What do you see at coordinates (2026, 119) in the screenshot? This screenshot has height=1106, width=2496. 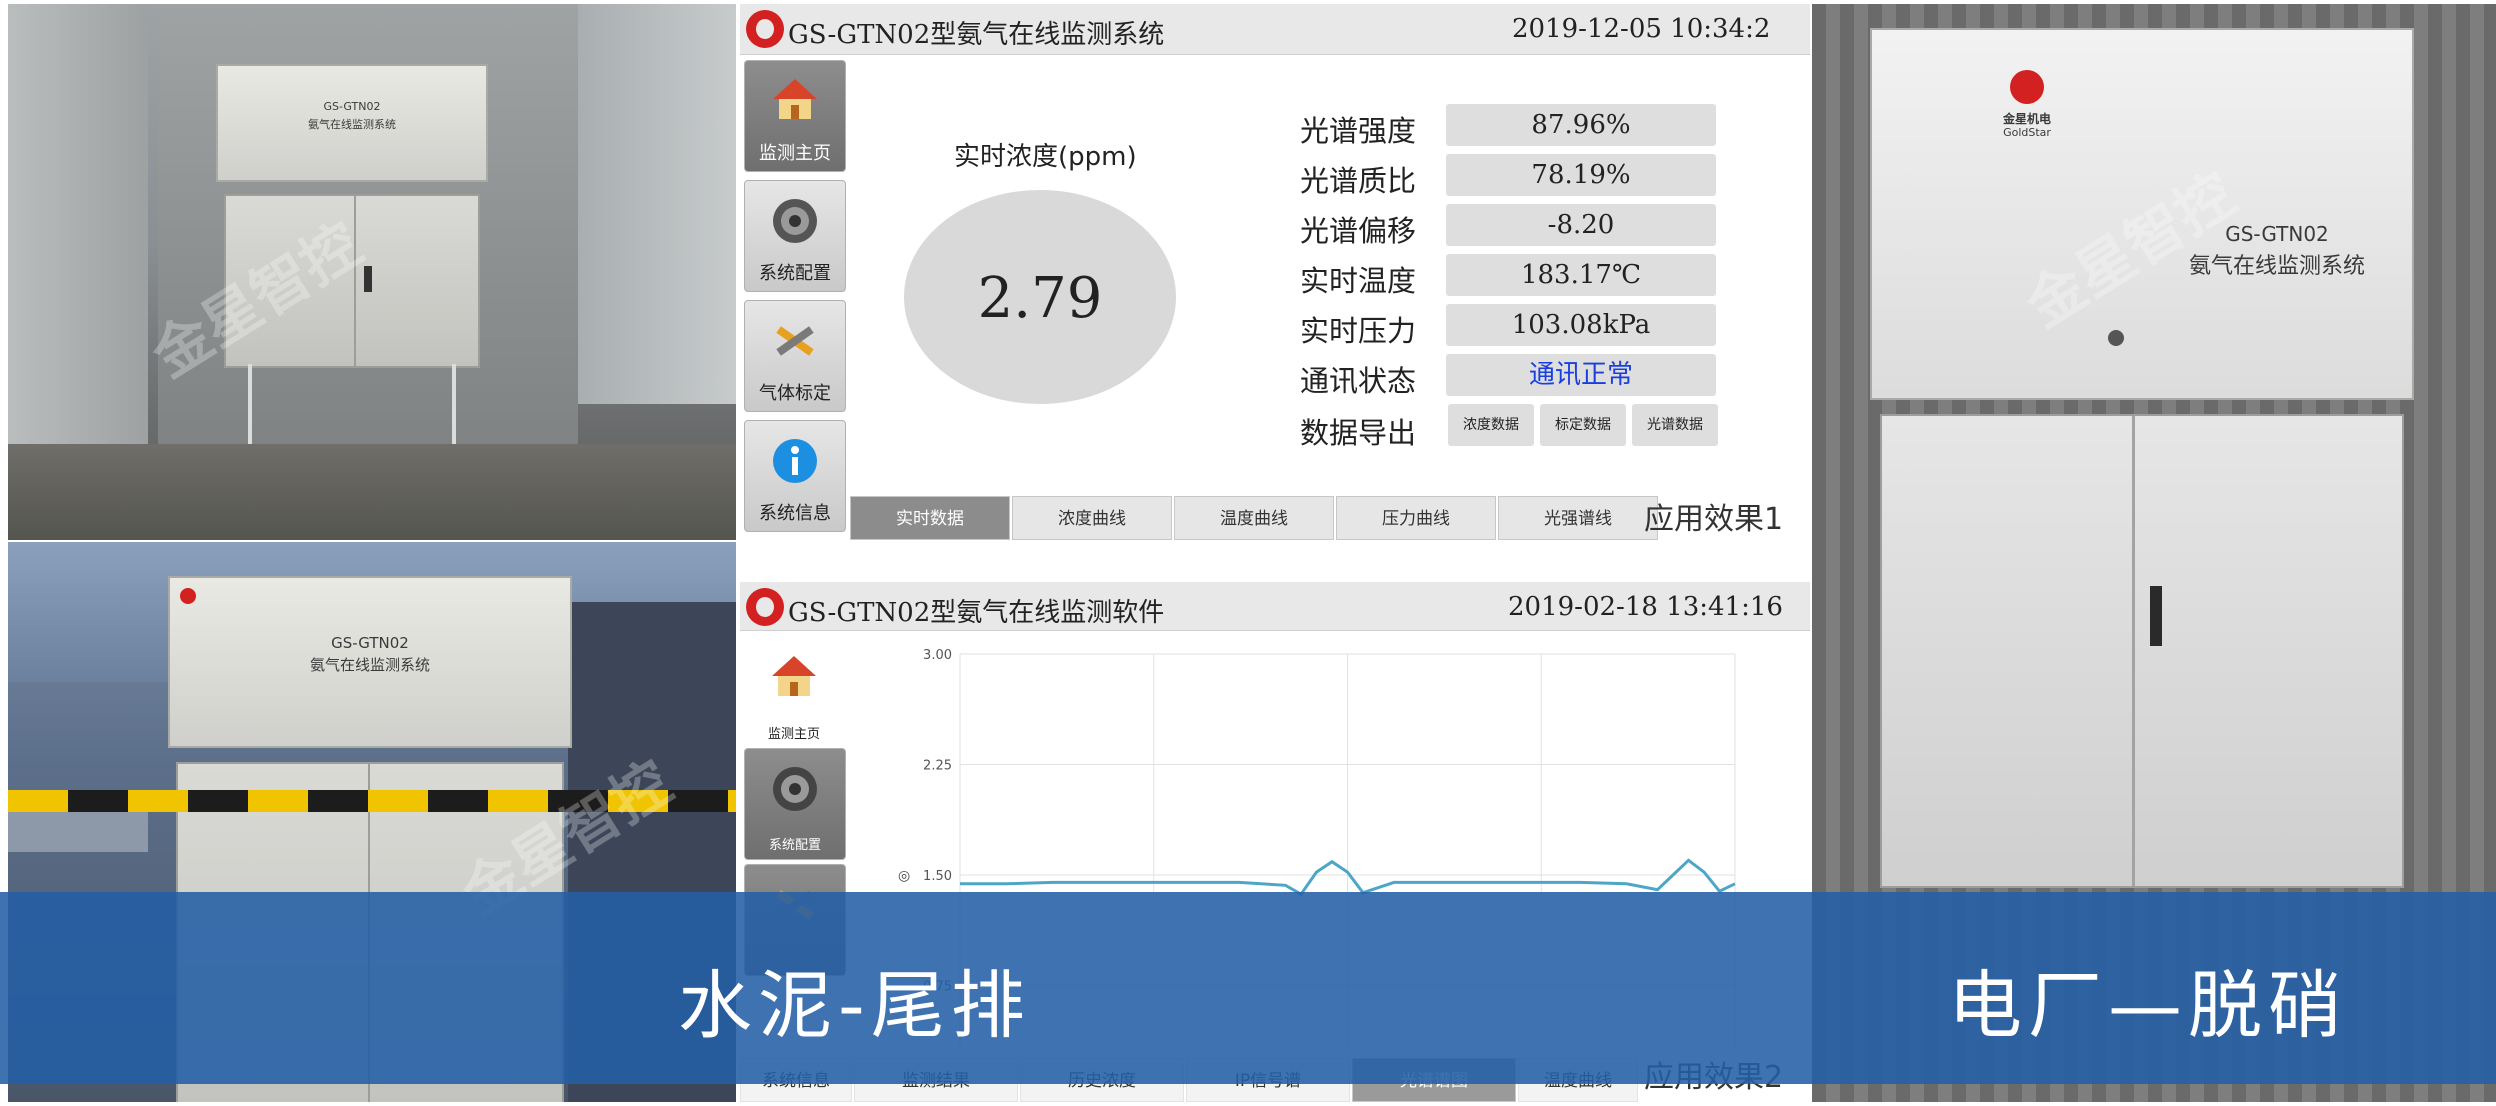 I see `brand-cn-text: 金星机电` at bounding box center [2026, 119].